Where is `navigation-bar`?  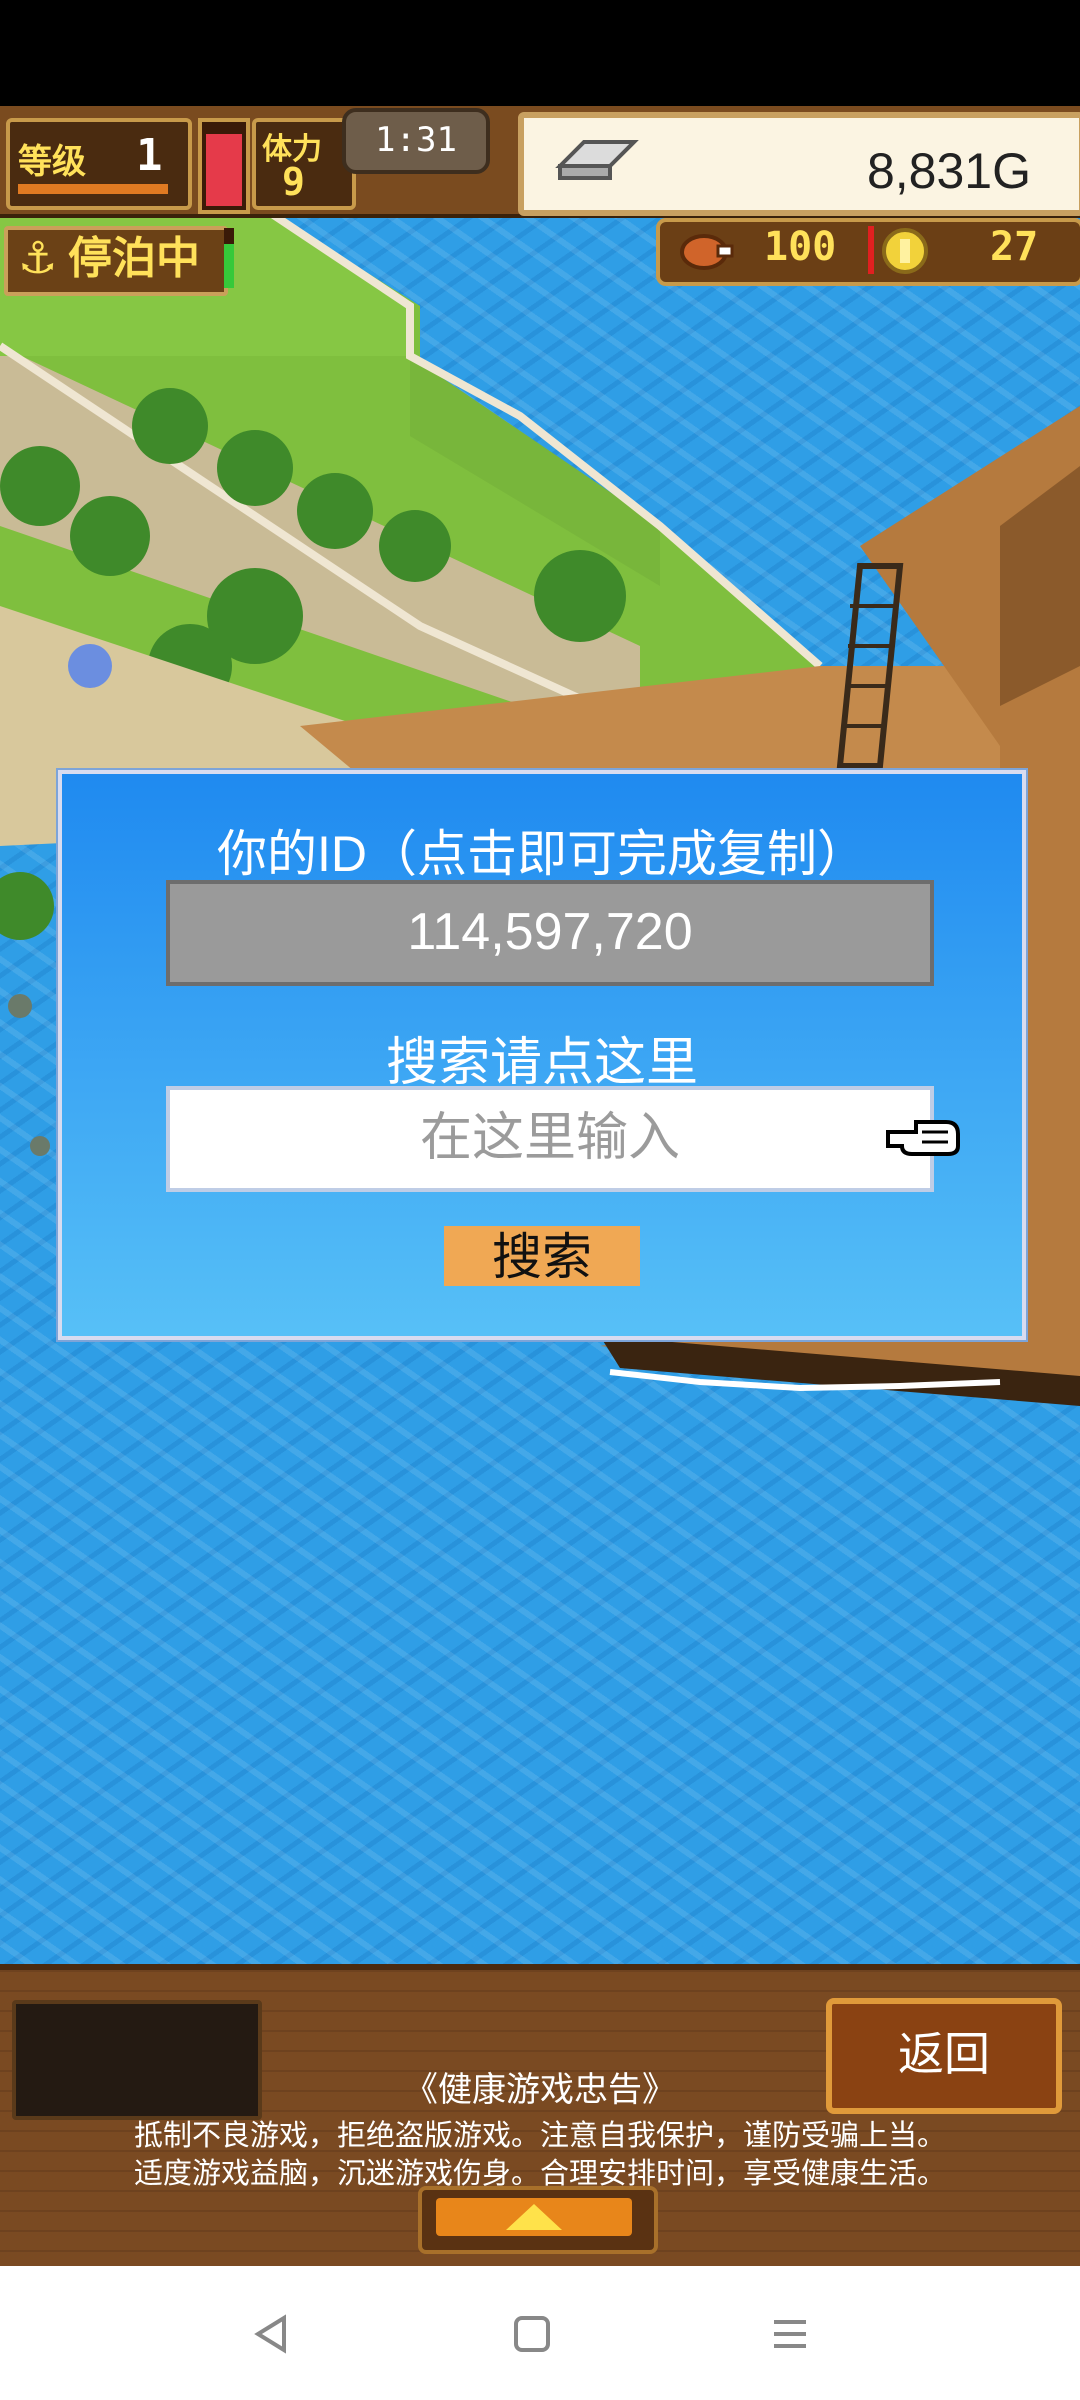
navigation-bar is located at coordinates (540, 2333).